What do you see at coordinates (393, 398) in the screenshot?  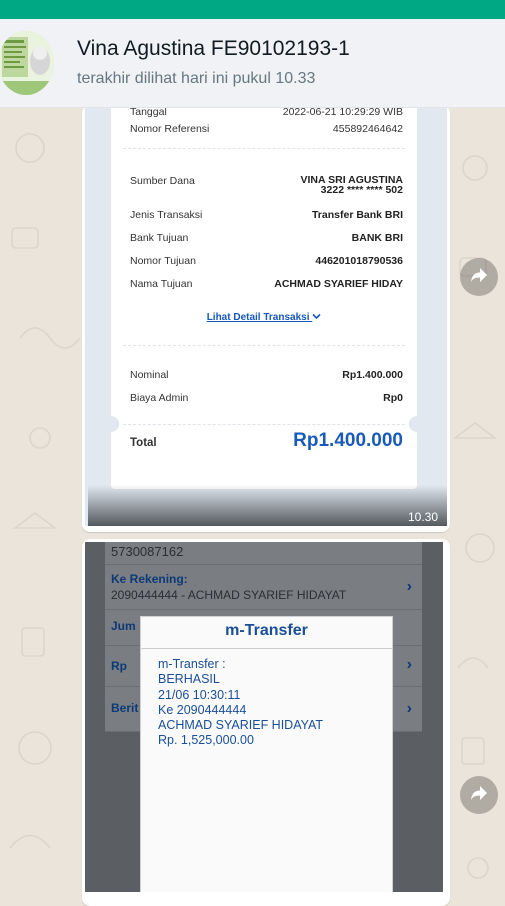 I see `admin-value: Rp0` at bounding box center [393, 398].